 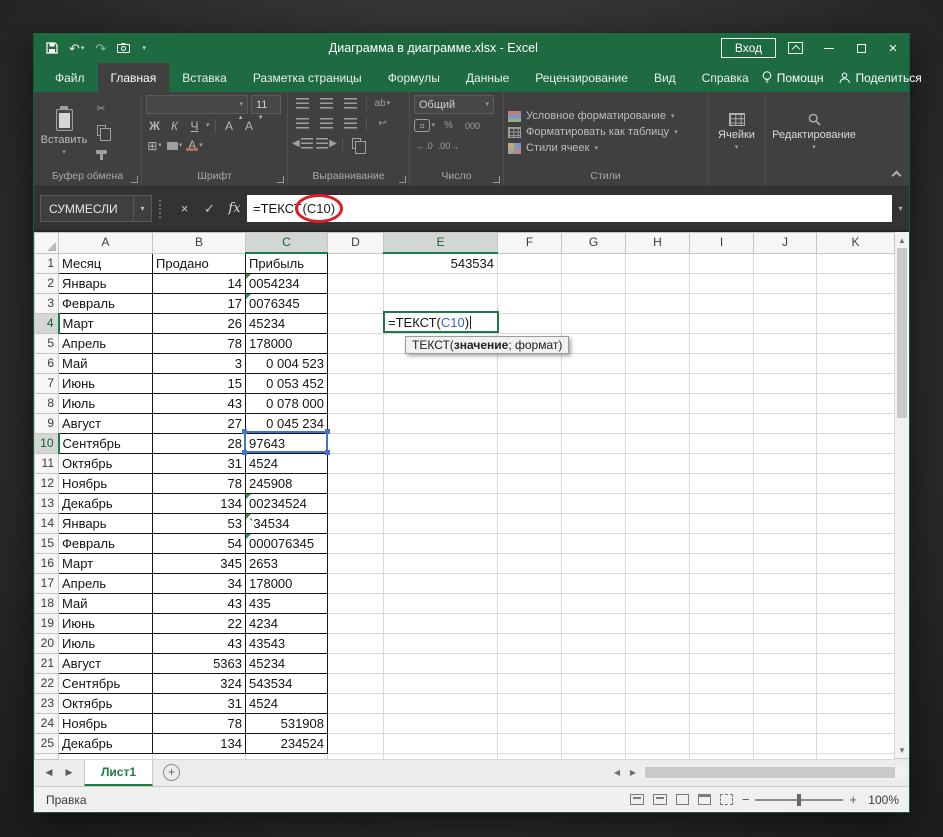 What do you see at coordinates (605, 132) in the screenshot?
I see `format-as-table-button: Форматировать как таблицу ▾` at bounding box center [605, 132].